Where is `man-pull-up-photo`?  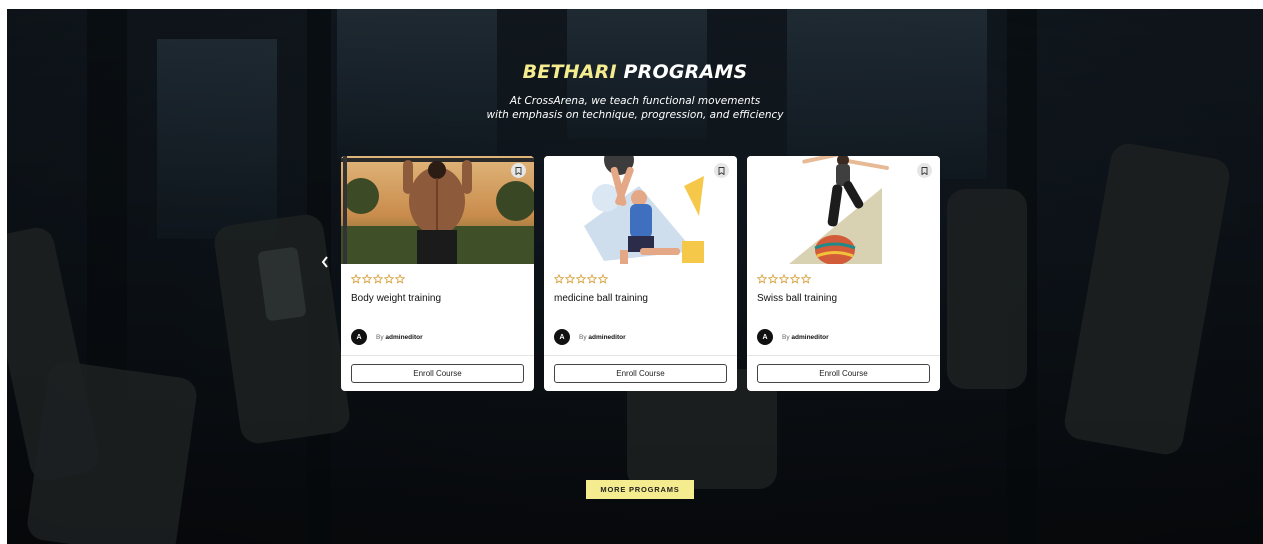
man-pull-up-photo is located at coordinates (437, 210).